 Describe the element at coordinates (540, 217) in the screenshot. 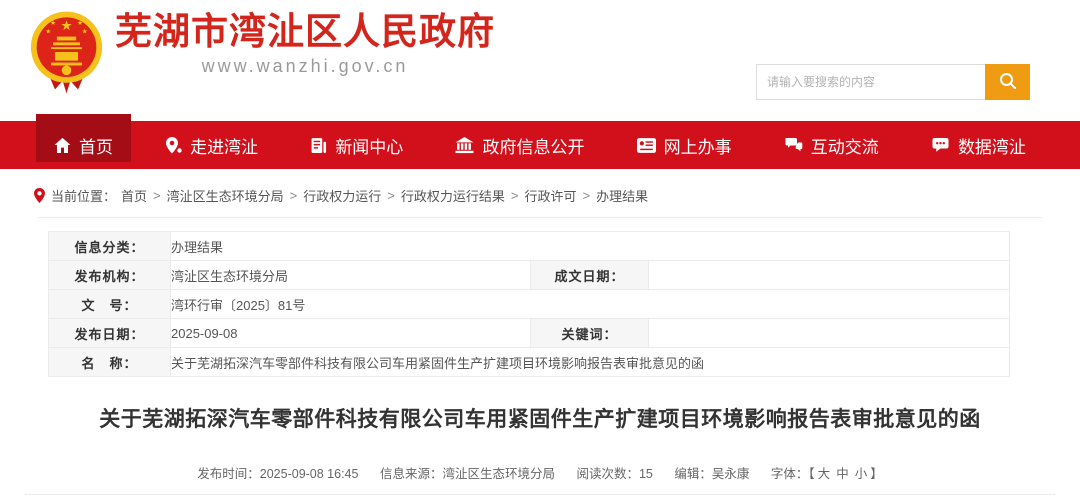

I see `breadcrumb-divider` at that location.